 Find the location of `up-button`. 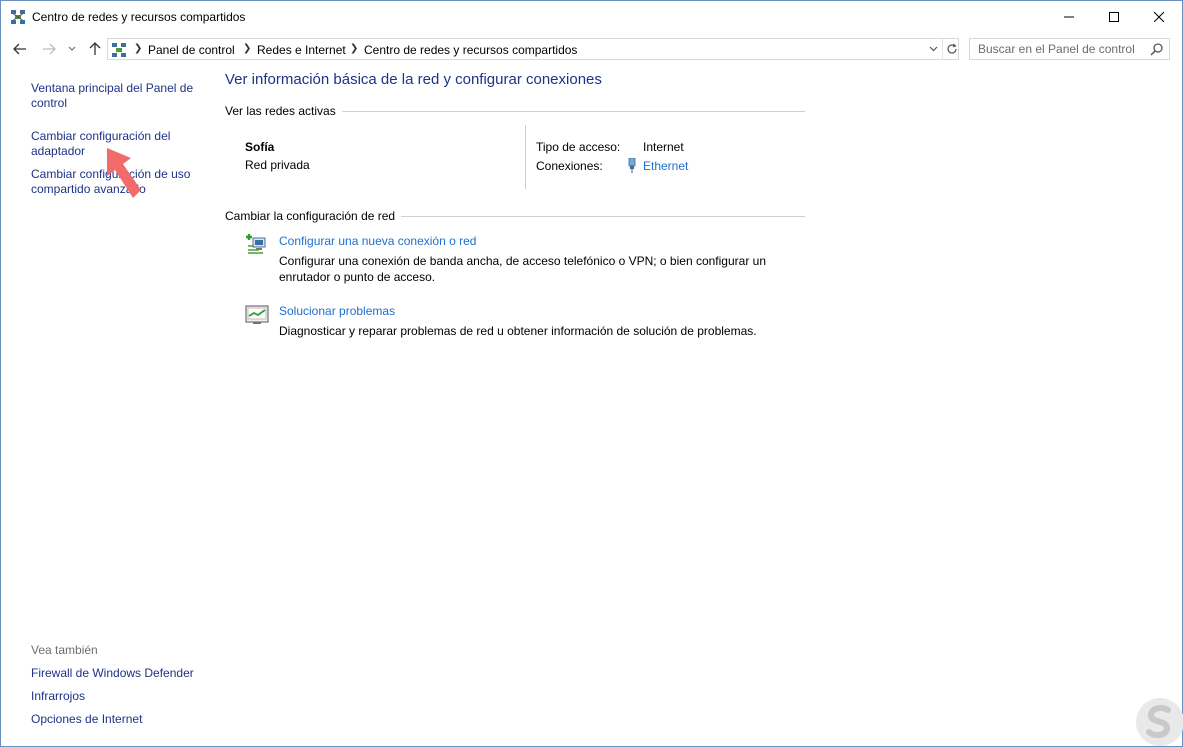

up-button is located at coordinates (95, 49).